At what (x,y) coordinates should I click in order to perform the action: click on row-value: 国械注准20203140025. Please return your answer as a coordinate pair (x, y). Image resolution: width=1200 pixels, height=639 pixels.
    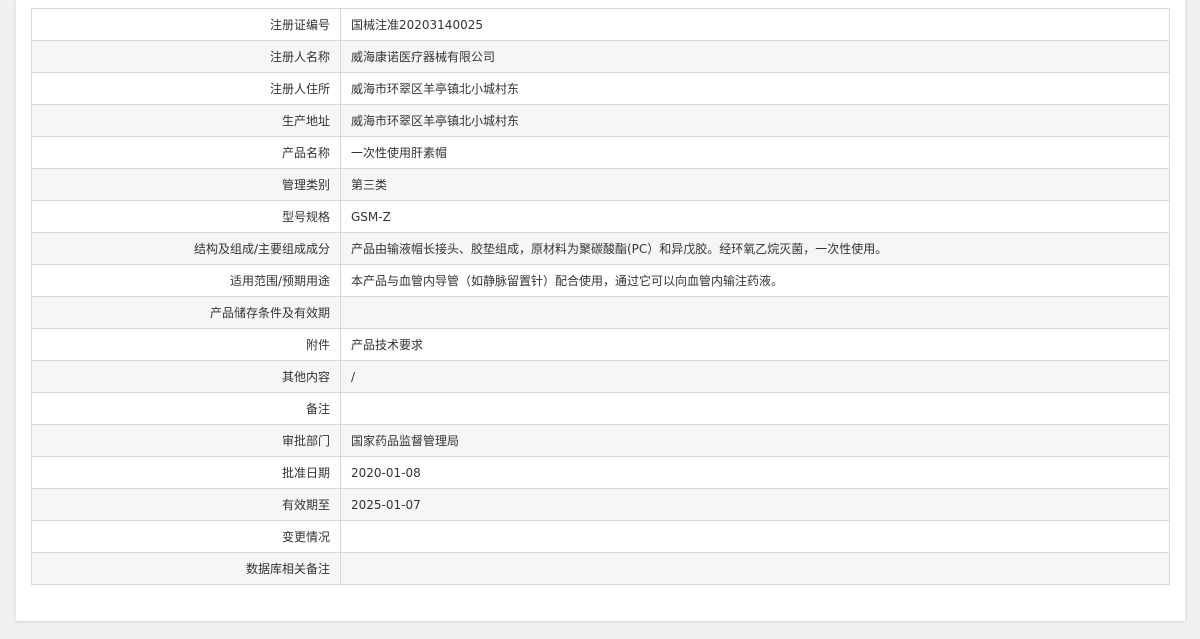
    Looking at the image, I should click on (755, 24).